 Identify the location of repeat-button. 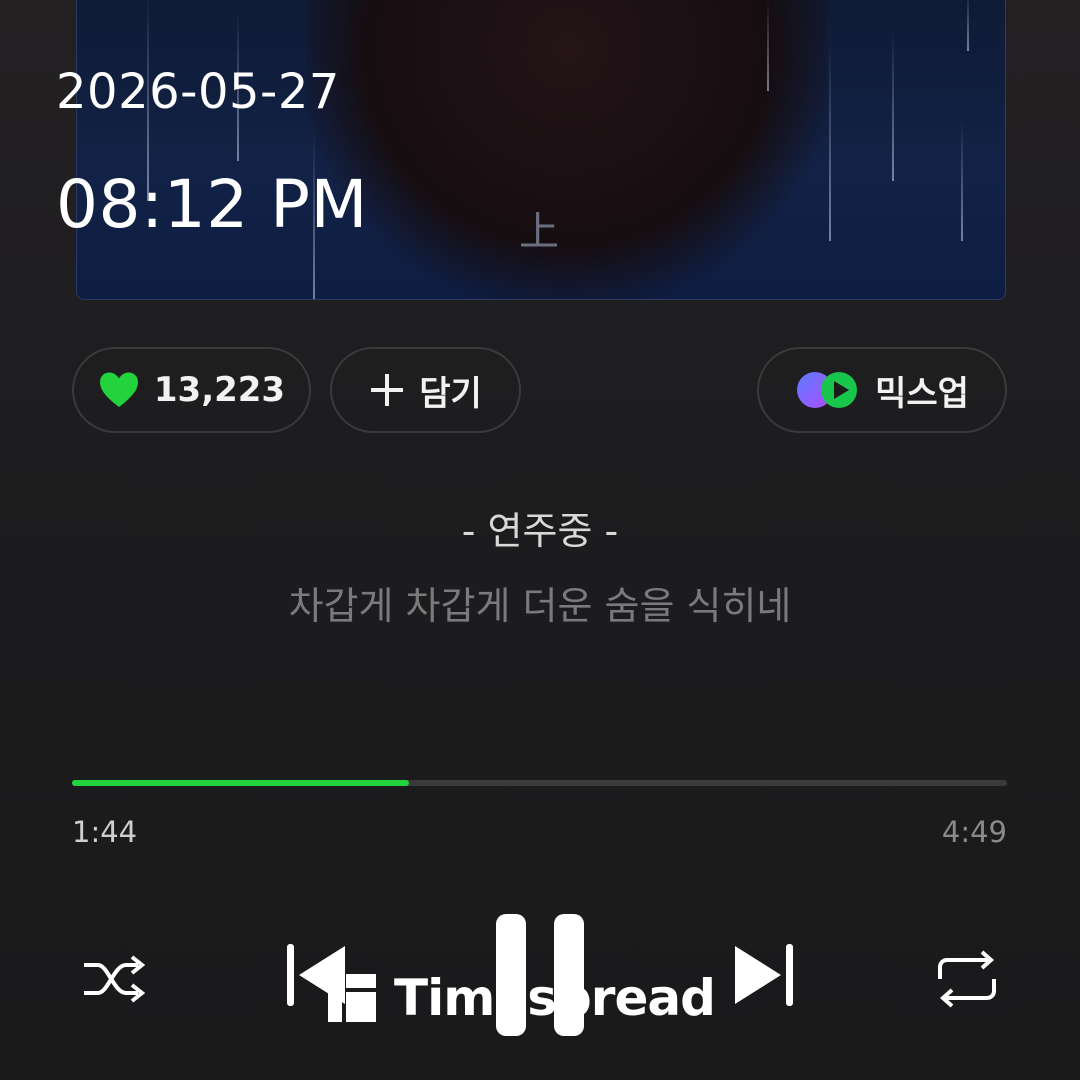
(967, 979).